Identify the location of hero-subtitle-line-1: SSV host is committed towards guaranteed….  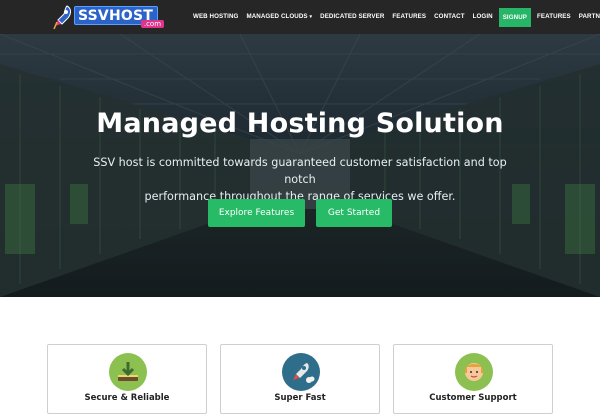
(300, 171).